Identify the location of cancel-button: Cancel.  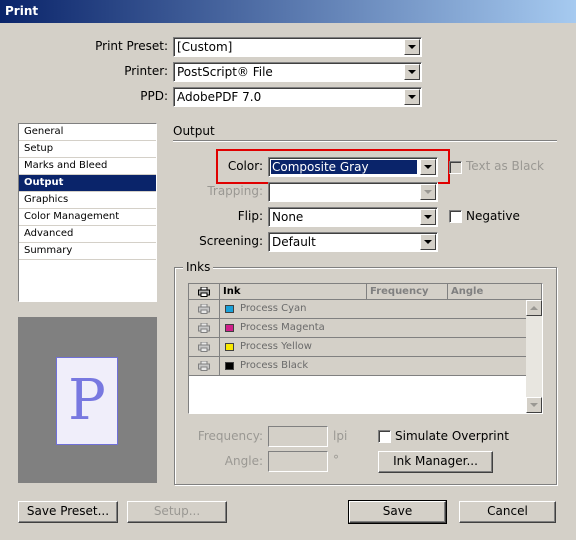
(507, 512).